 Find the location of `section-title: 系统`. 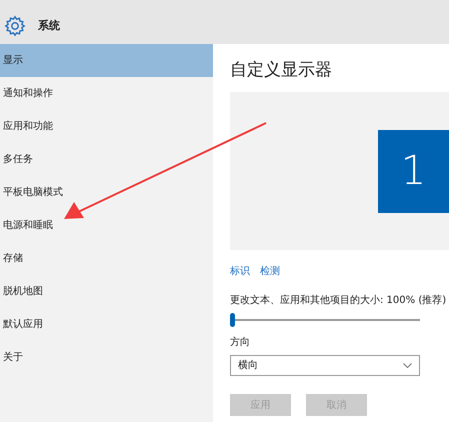

section-title: 系统 is located at coordinates (49, 26).